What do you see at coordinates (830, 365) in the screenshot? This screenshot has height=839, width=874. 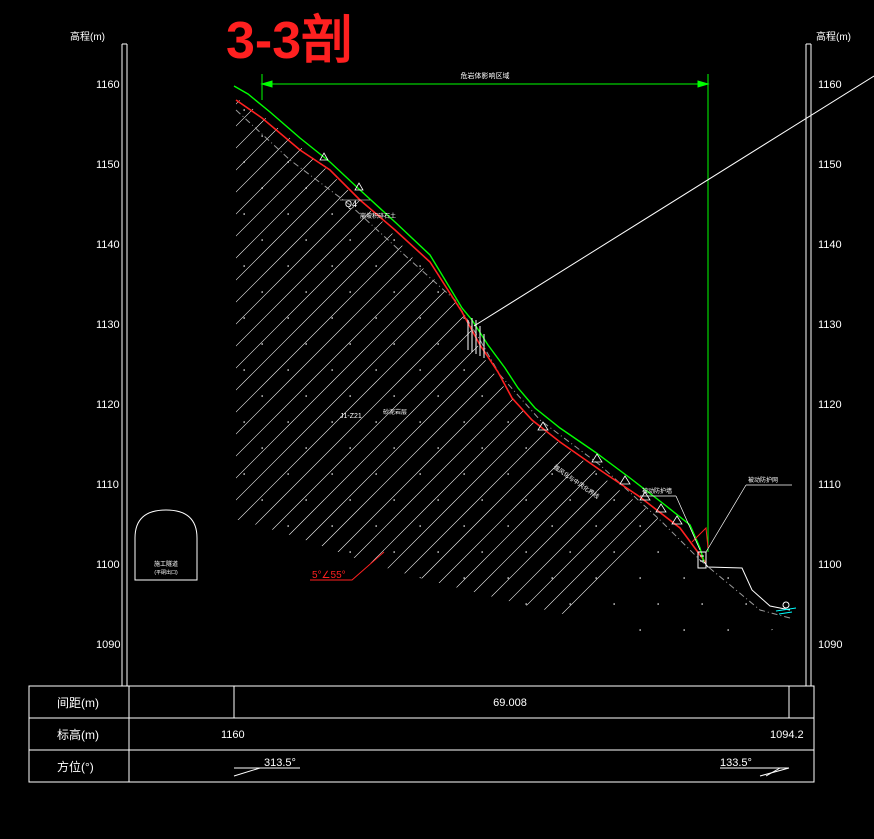 I see `tick-labels-right: 1160 1150 1140 1130 1120 1110 1100 1090` at bounding box center [830, 365].